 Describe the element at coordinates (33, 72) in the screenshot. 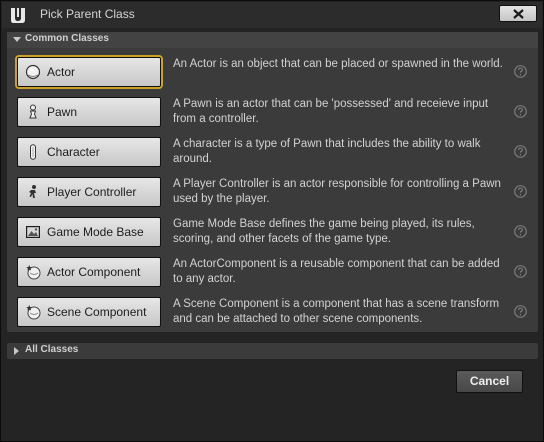

I see `actor-icon` at that location.